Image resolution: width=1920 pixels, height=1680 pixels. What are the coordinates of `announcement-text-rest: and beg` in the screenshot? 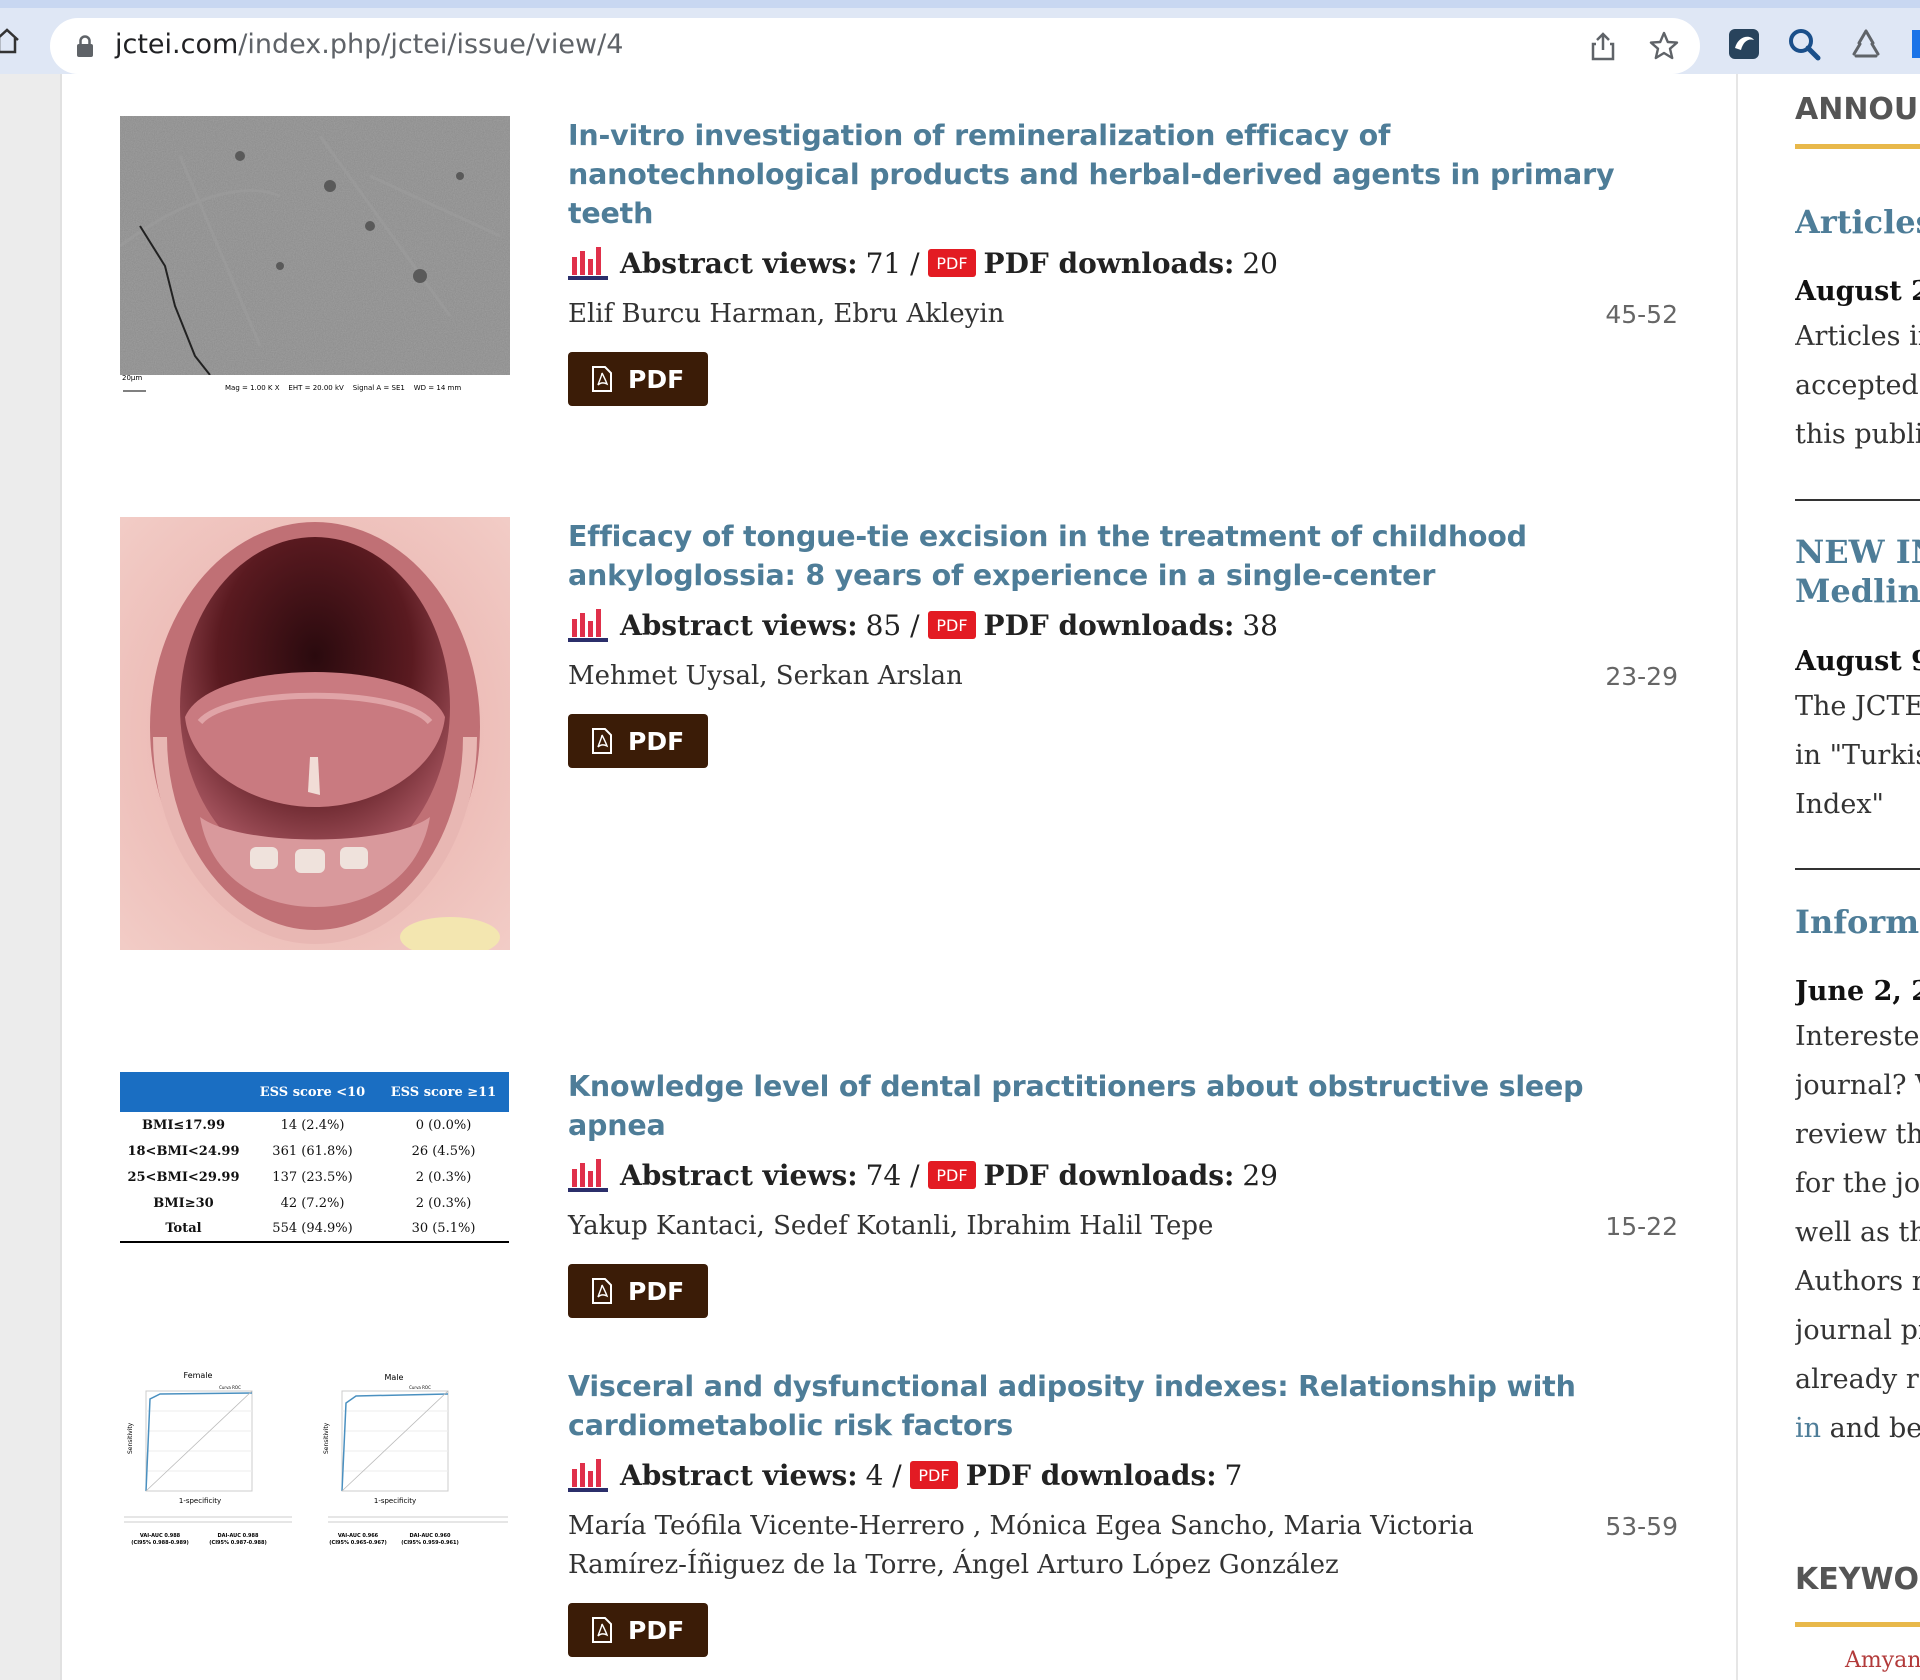 It's located at (1874, 1428).